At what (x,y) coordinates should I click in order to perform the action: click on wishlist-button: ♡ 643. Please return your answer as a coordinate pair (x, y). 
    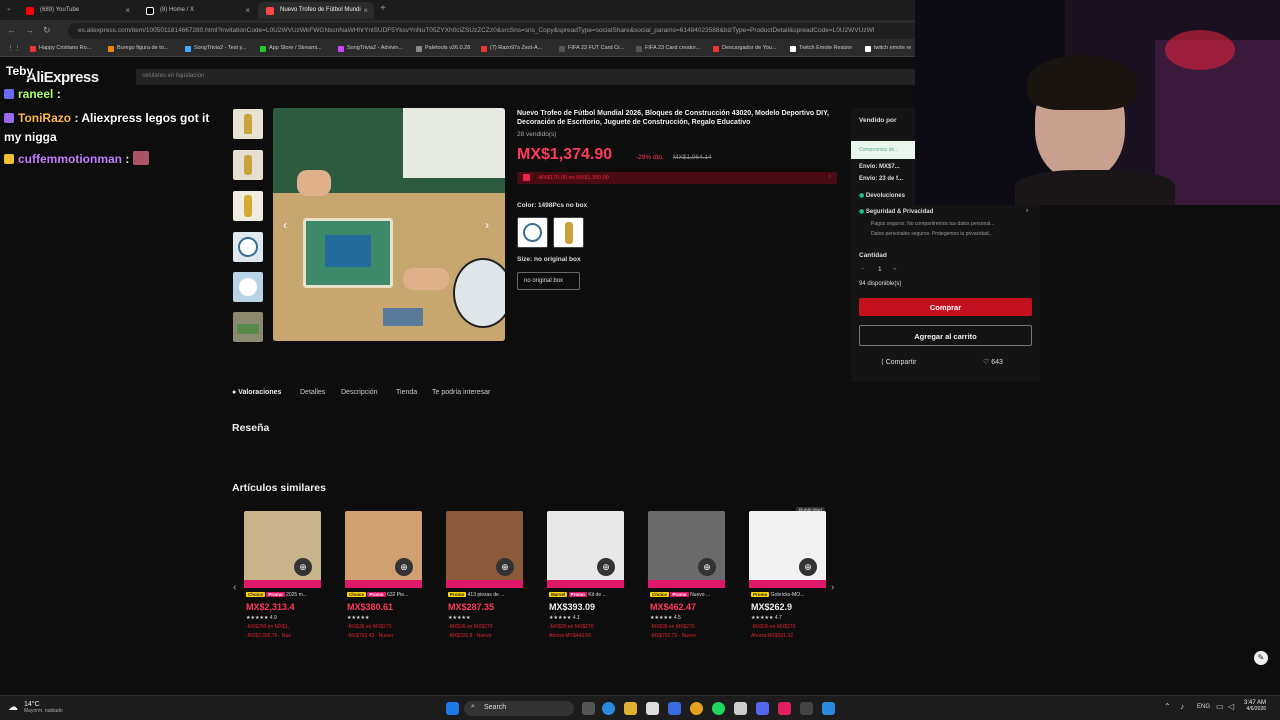
    Looking at the image, I should click on (993, 362).